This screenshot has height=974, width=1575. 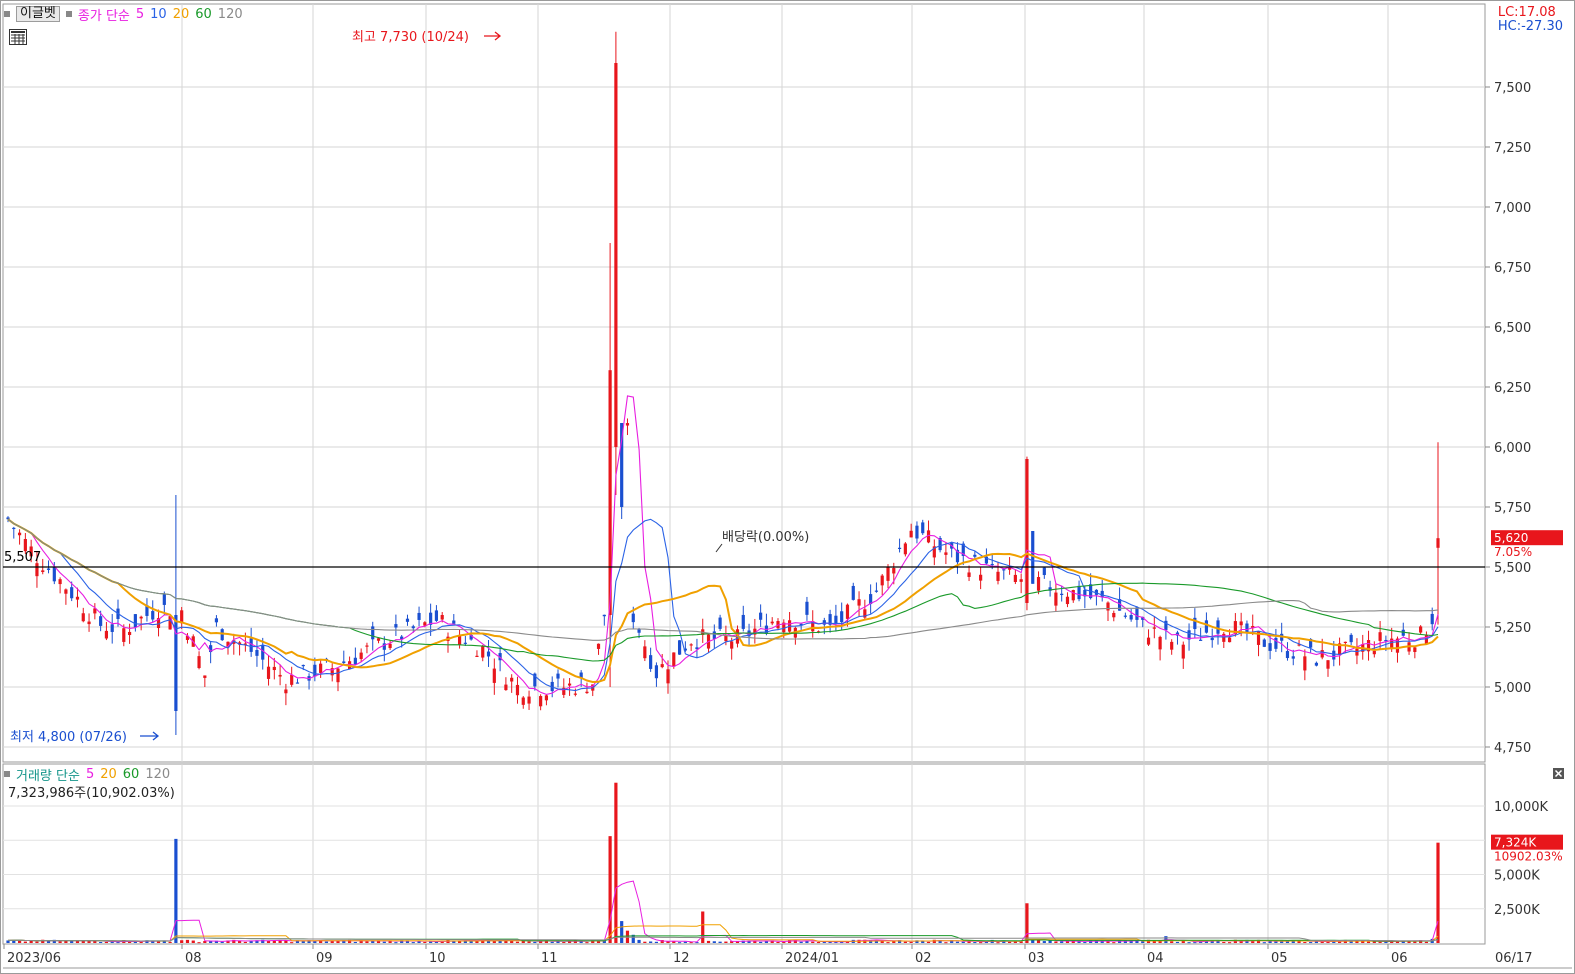 What do you see at coordinates (140, 14) in the screenshot?
I see `ma5-label: 5` at bounding box center [140, 14].